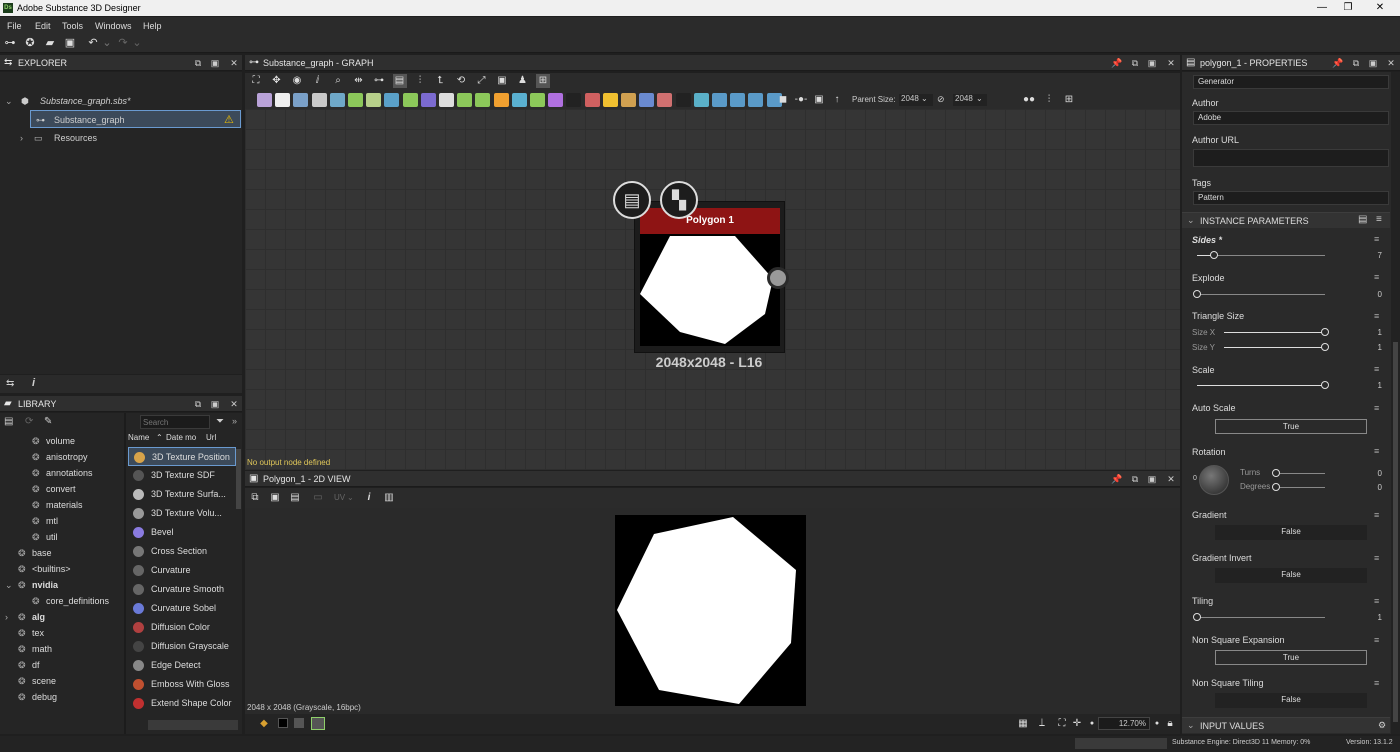 This screenshot has height=752, width=1400. Describe the element at coordinates (1291, 426) in the screenshot. I see `auto-scale-toggle: True` at that location.